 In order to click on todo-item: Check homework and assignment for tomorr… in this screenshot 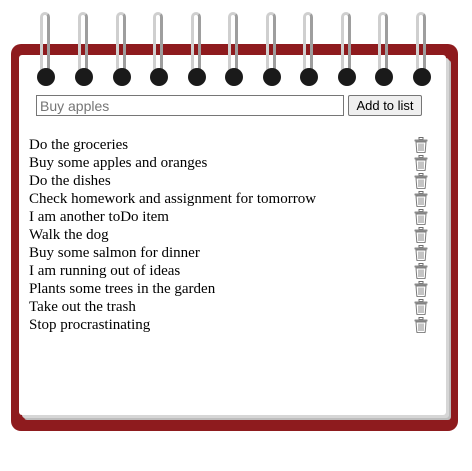, I will do `click(231, 199)`.